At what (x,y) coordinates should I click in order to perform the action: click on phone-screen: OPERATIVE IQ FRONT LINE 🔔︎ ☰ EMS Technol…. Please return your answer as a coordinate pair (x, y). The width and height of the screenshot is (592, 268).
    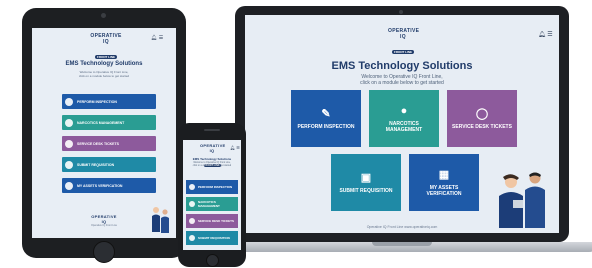
    Looking at the image, I should click on (212, 195).